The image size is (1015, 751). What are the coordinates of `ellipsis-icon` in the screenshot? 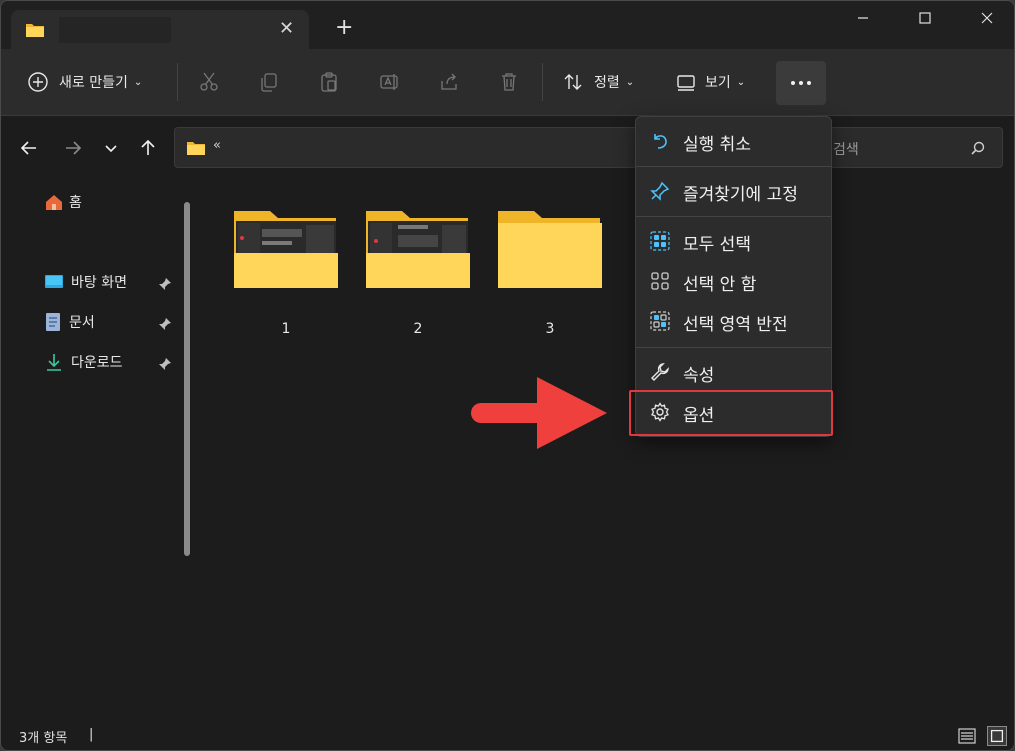 It's located at (801, 83).